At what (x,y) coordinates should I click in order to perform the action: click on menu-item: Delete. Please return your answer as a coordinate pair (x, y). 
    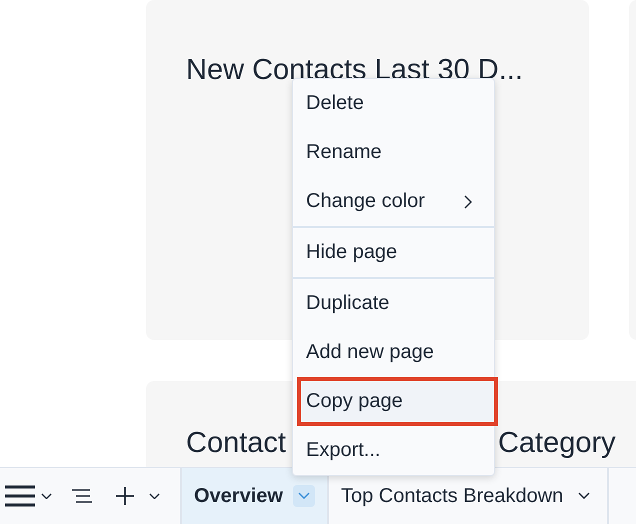
    Looking at the image, I should click on (393, 103).